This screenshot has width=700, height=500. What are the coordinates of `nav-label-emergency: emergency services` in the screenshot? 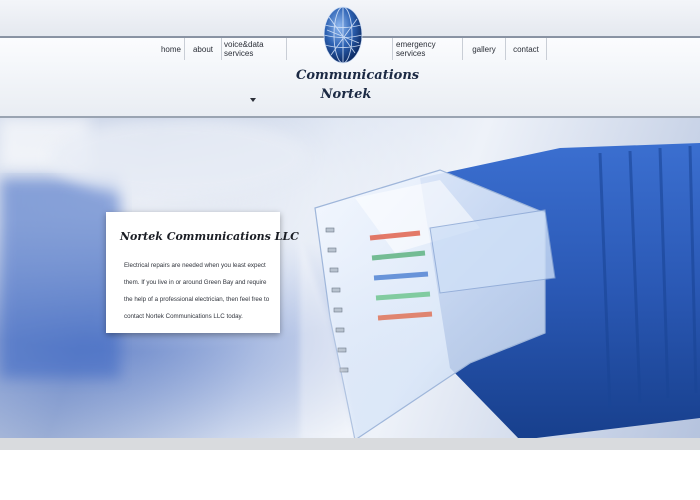 It's located at (416, 49).